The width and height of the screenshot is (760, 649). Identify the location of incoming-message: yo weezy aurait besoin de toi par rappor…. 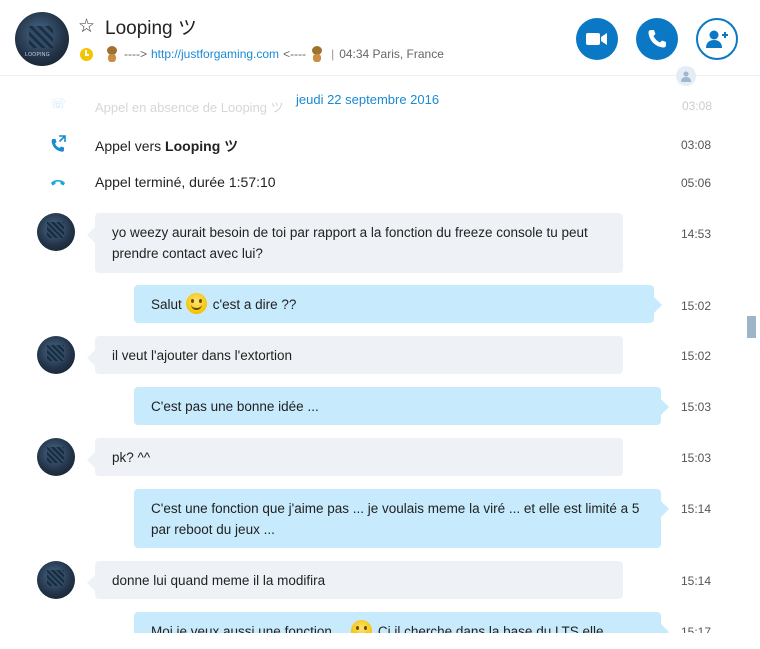
(355, 243).